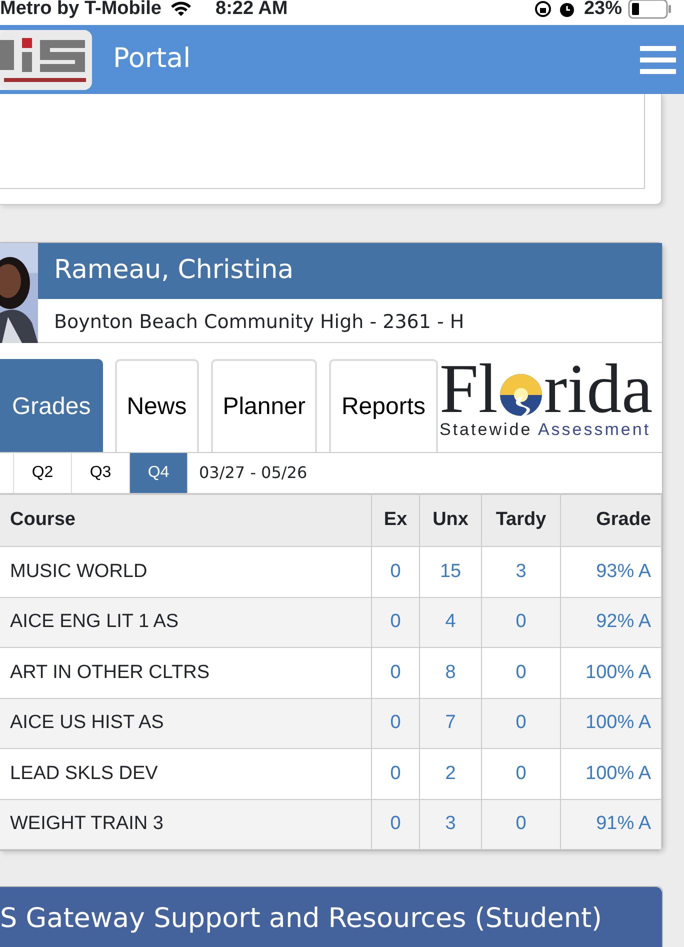  I want to click on grade-link: 92% A, so click(611, 622).